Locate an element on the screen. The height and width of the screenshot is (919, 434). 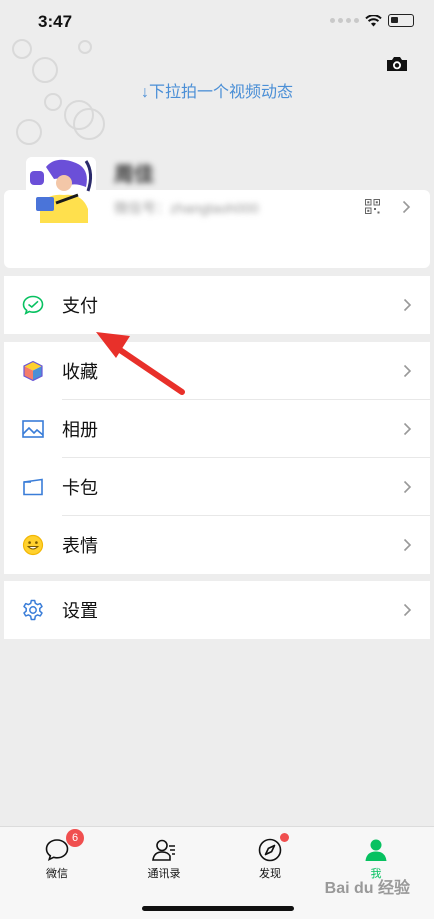
profile-chevron-icon is located at coordinates (406, 207).